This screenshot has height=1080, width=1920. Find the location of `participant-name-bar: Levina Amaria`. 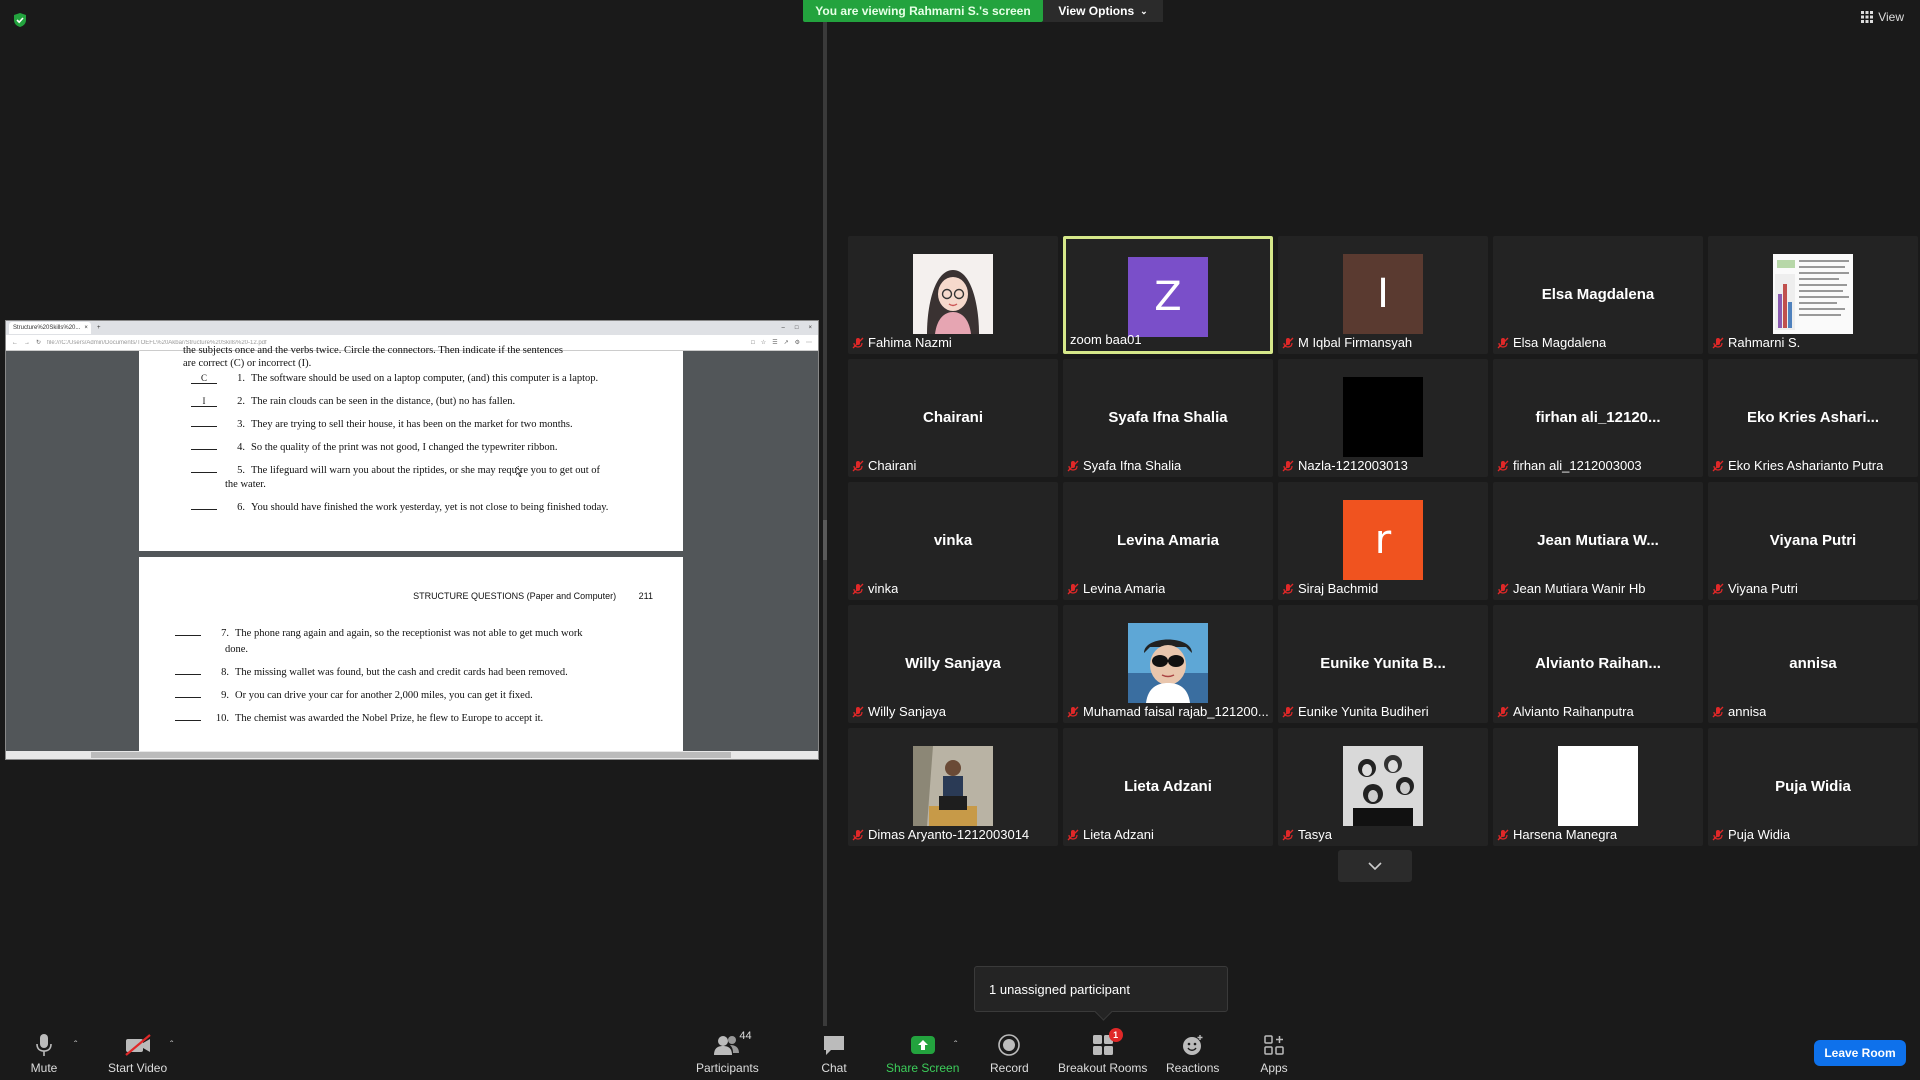

participant-name-bar: Levina Amaria is located at coordinates (1168, 588).